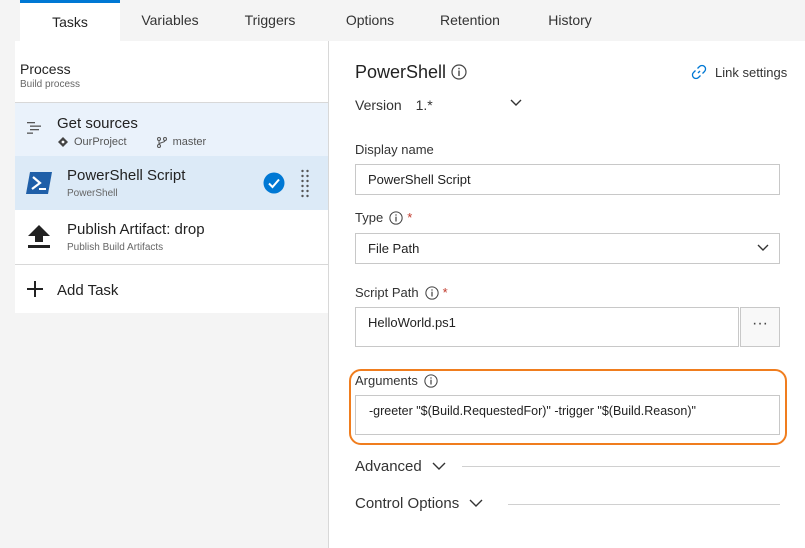 This screenshot has width=805, height=548. I want to click on powershell-icon, so click(39, 183).